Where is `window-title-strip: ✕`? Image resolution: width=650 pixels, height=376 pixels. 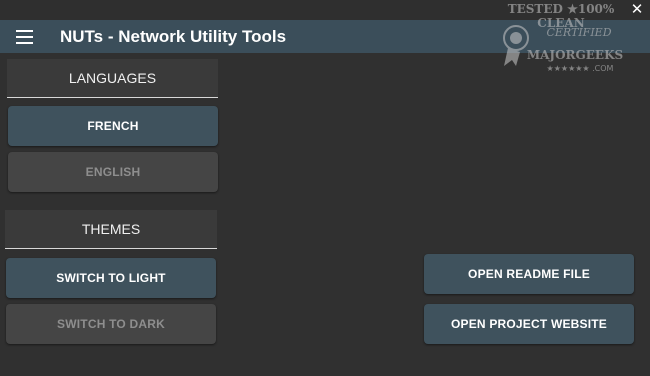 window-title-strip: ✕ is located at coordinates (325, 10).